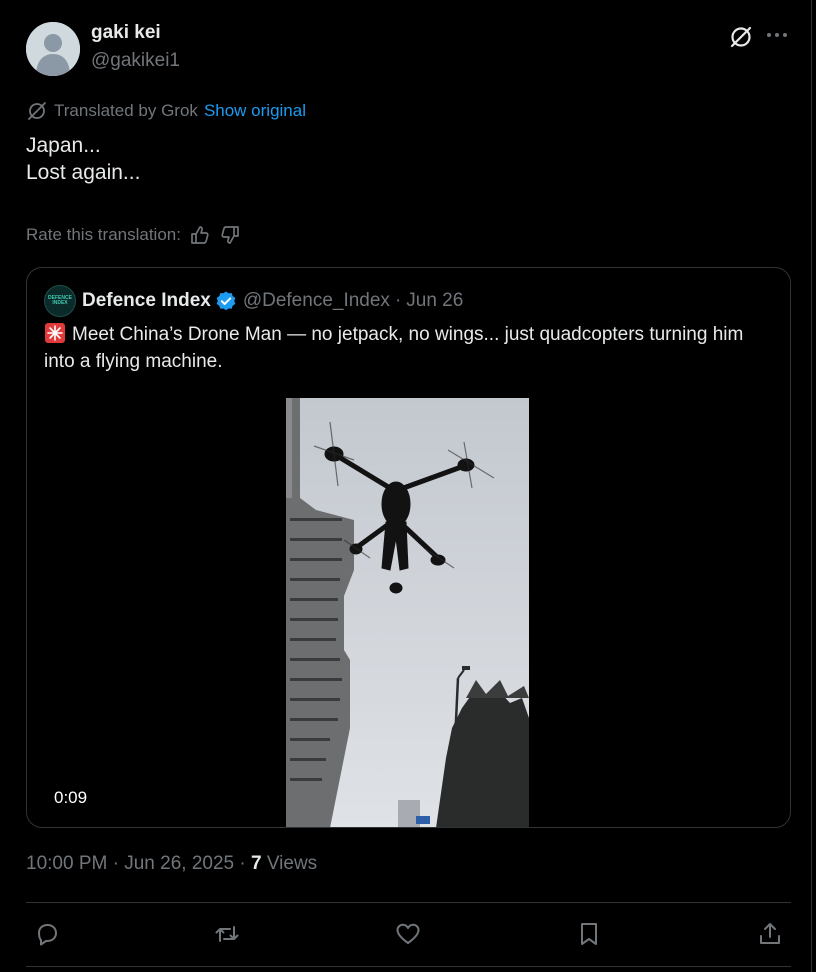  What do you see at coordinates (200, 235) in the screenshot?
I see `thumbs-up-icon` at bounding box center [200, 235].